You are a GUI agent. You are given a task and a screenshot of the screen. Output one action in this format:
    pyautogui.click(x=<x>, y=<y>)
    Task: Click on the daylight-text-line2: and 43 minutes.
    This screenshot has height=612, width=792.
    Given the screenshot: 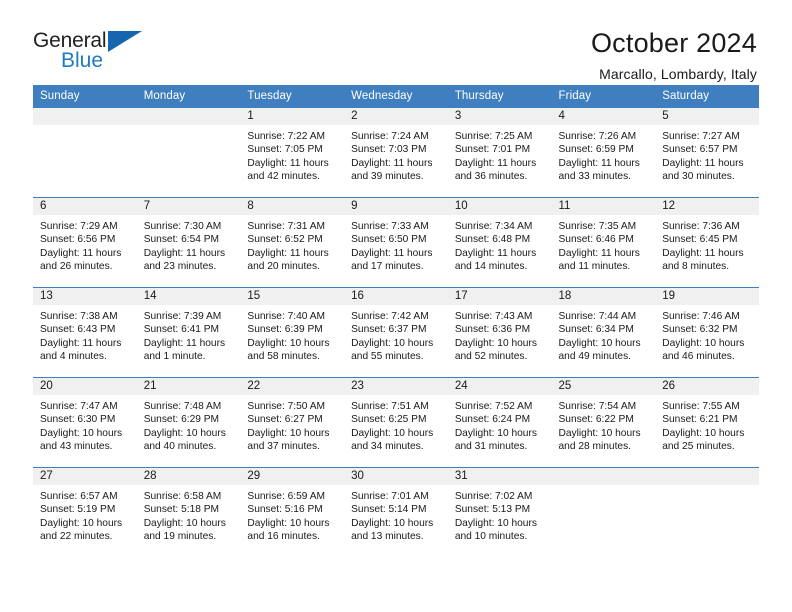 What is the action you would take?
    pyautogui.click(x=76, y=446)
    